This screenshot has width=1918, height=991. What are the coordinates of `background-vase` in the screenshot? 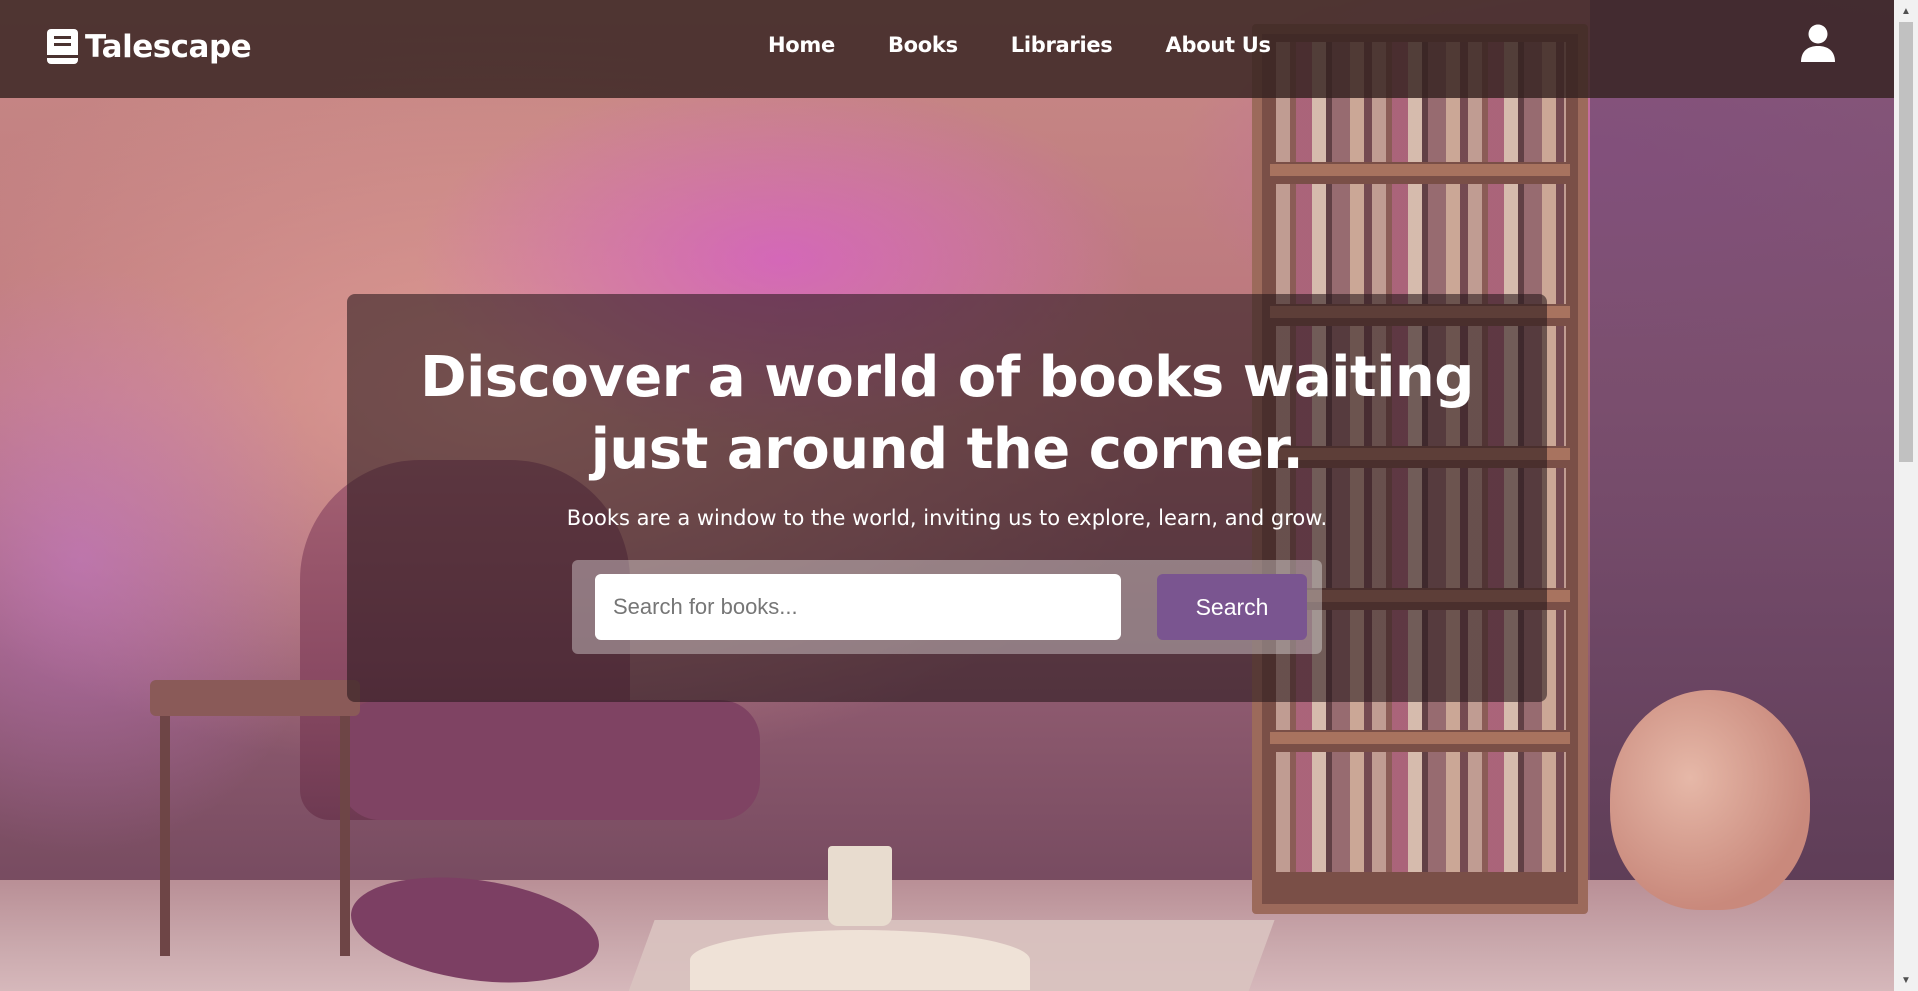 It's located at (1710, 800).